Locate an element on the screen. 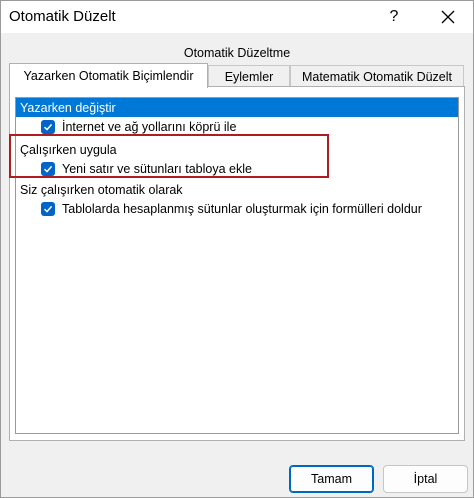  group-label: Otomatik Düzeltme is located at coordinates (237, 53).